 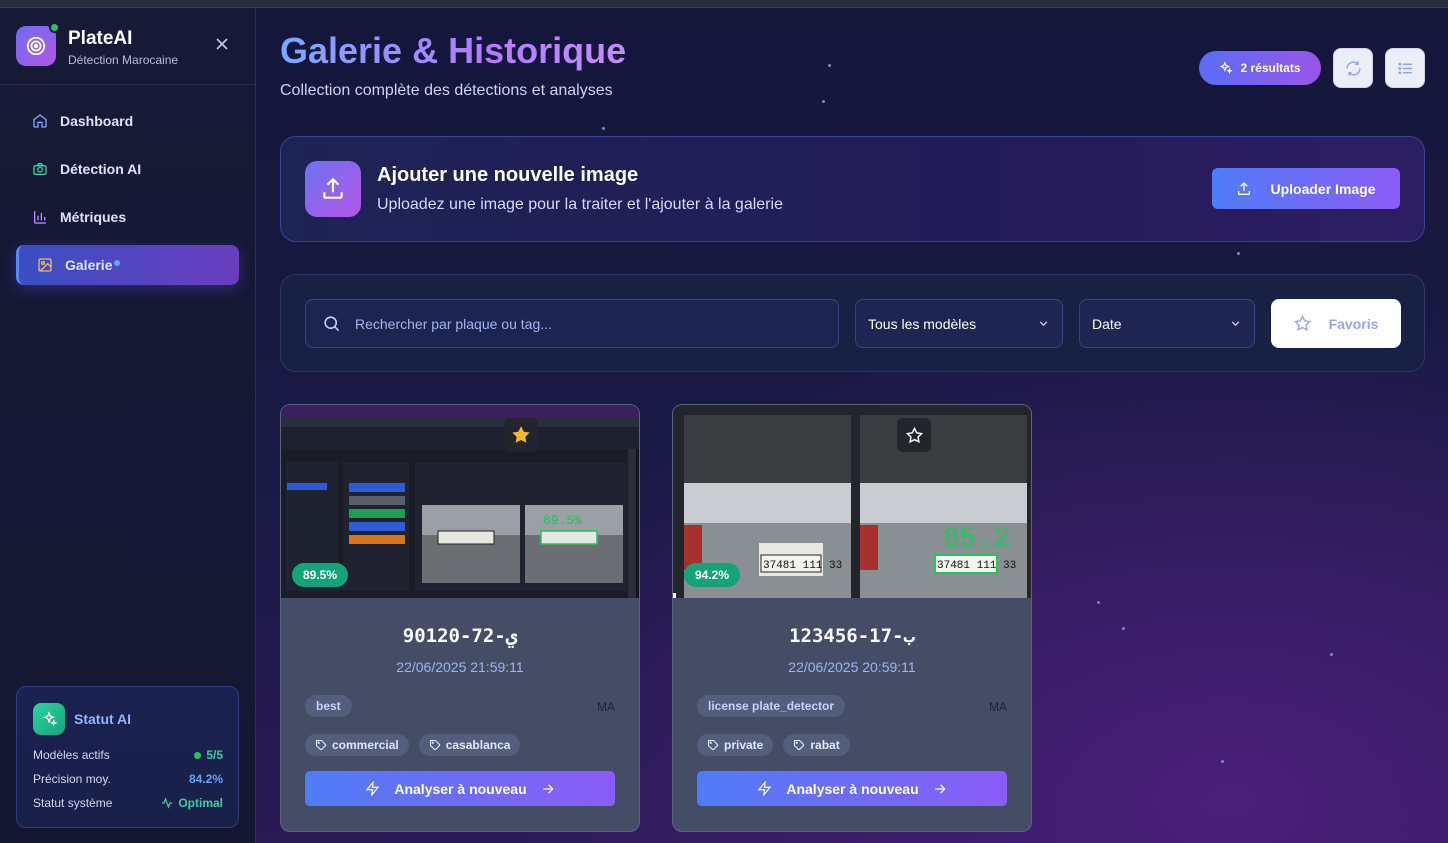 I want to click on logo-target-icon, so click(x=36, y=46).